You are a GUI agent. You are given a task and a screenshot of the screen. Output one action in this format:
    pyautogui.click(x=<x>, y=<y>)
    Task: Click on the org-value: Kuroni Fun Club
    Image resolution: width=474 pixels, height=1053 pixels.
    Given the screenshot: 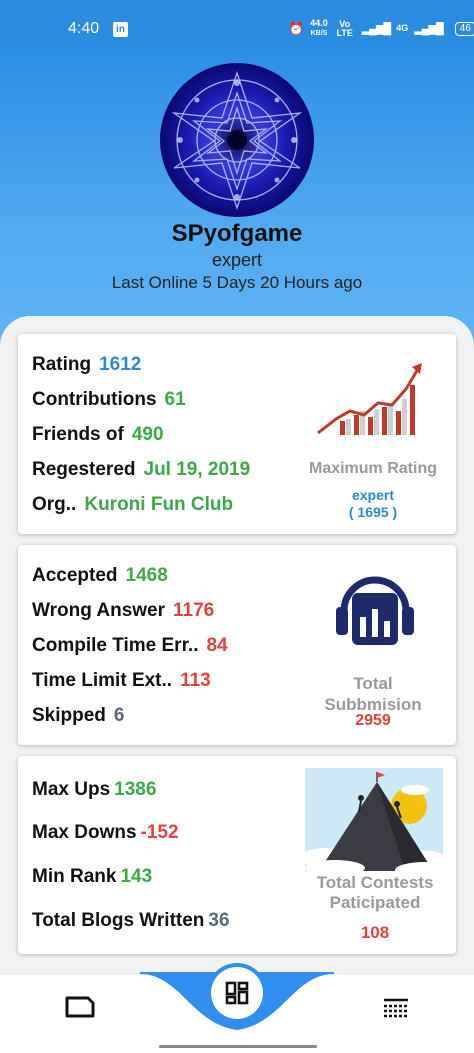 What is the action you would take?
    pyautogui.click(x=159, y=504)
    